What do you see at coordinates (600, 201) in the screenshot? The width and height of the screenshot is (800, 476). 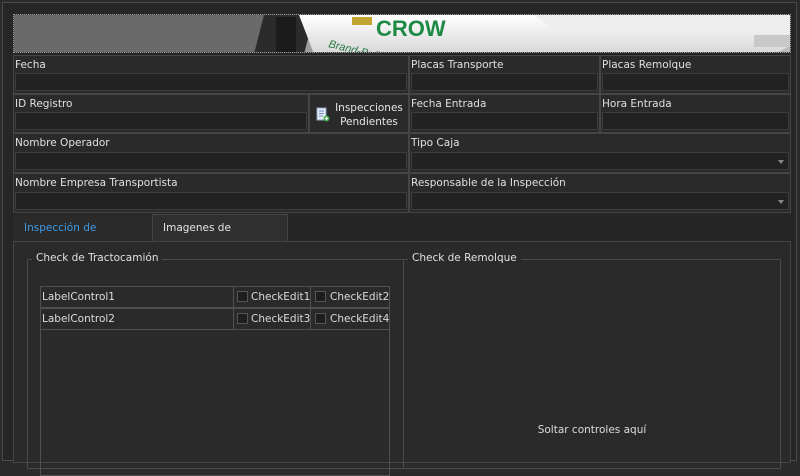 I see `responsable-dropdown` at bounding box center [600, 201].